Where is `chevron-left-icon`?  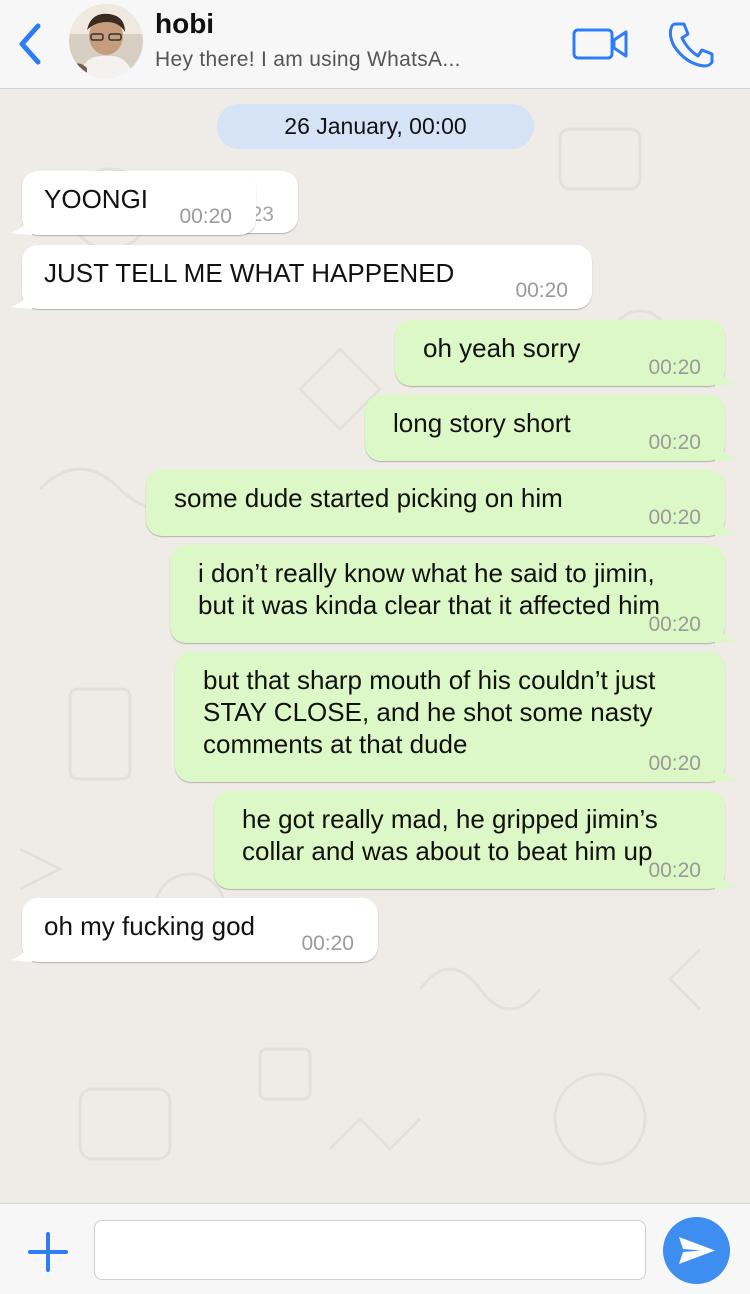
chevron-left-icon is located at coordinates (30, 44).